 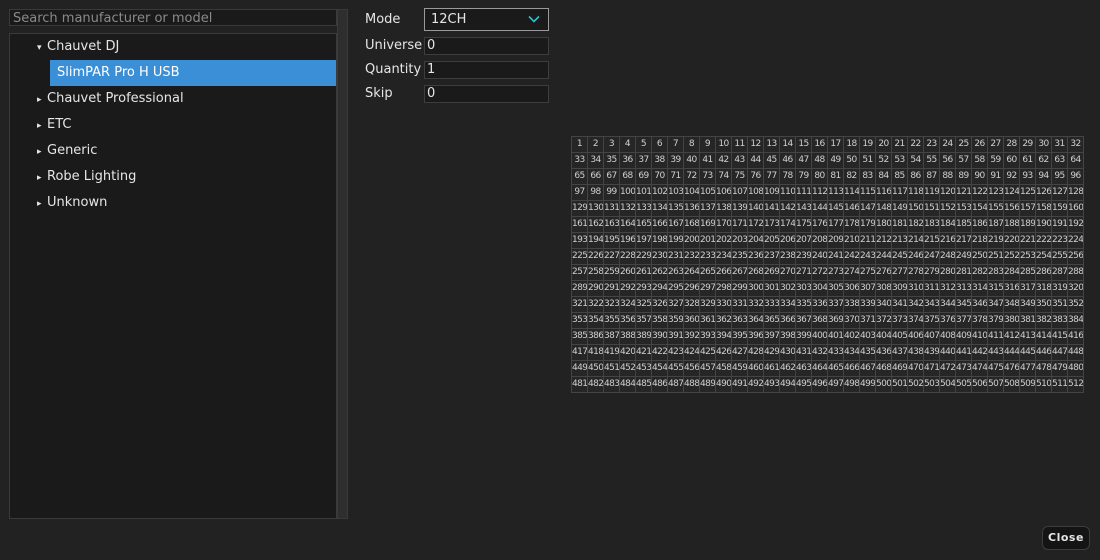 I want to click on channel-cell: 199, so click(x=676, y=241).